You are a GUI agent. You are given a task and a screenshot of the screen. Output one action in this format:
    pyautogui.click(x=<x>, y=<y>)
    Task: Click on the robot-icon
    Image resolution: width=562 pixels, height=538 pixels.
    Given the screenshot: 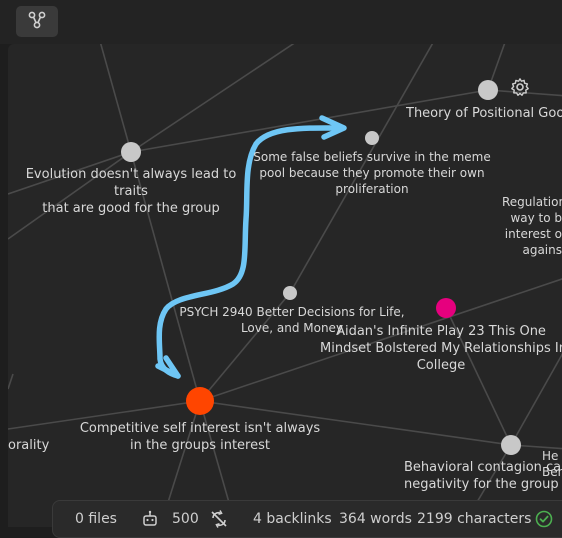 What is the action you would take?
    pyautogui.click(x=150, y=521)
    